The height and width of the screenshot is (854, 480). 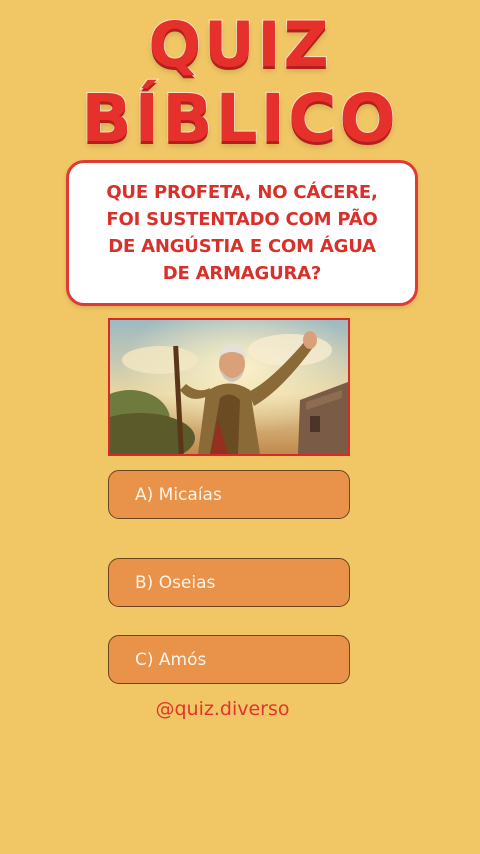 I want to click on question-line-3: DE ANGÚSTIA E COM ÁGUA, so click(x=242, y=246).